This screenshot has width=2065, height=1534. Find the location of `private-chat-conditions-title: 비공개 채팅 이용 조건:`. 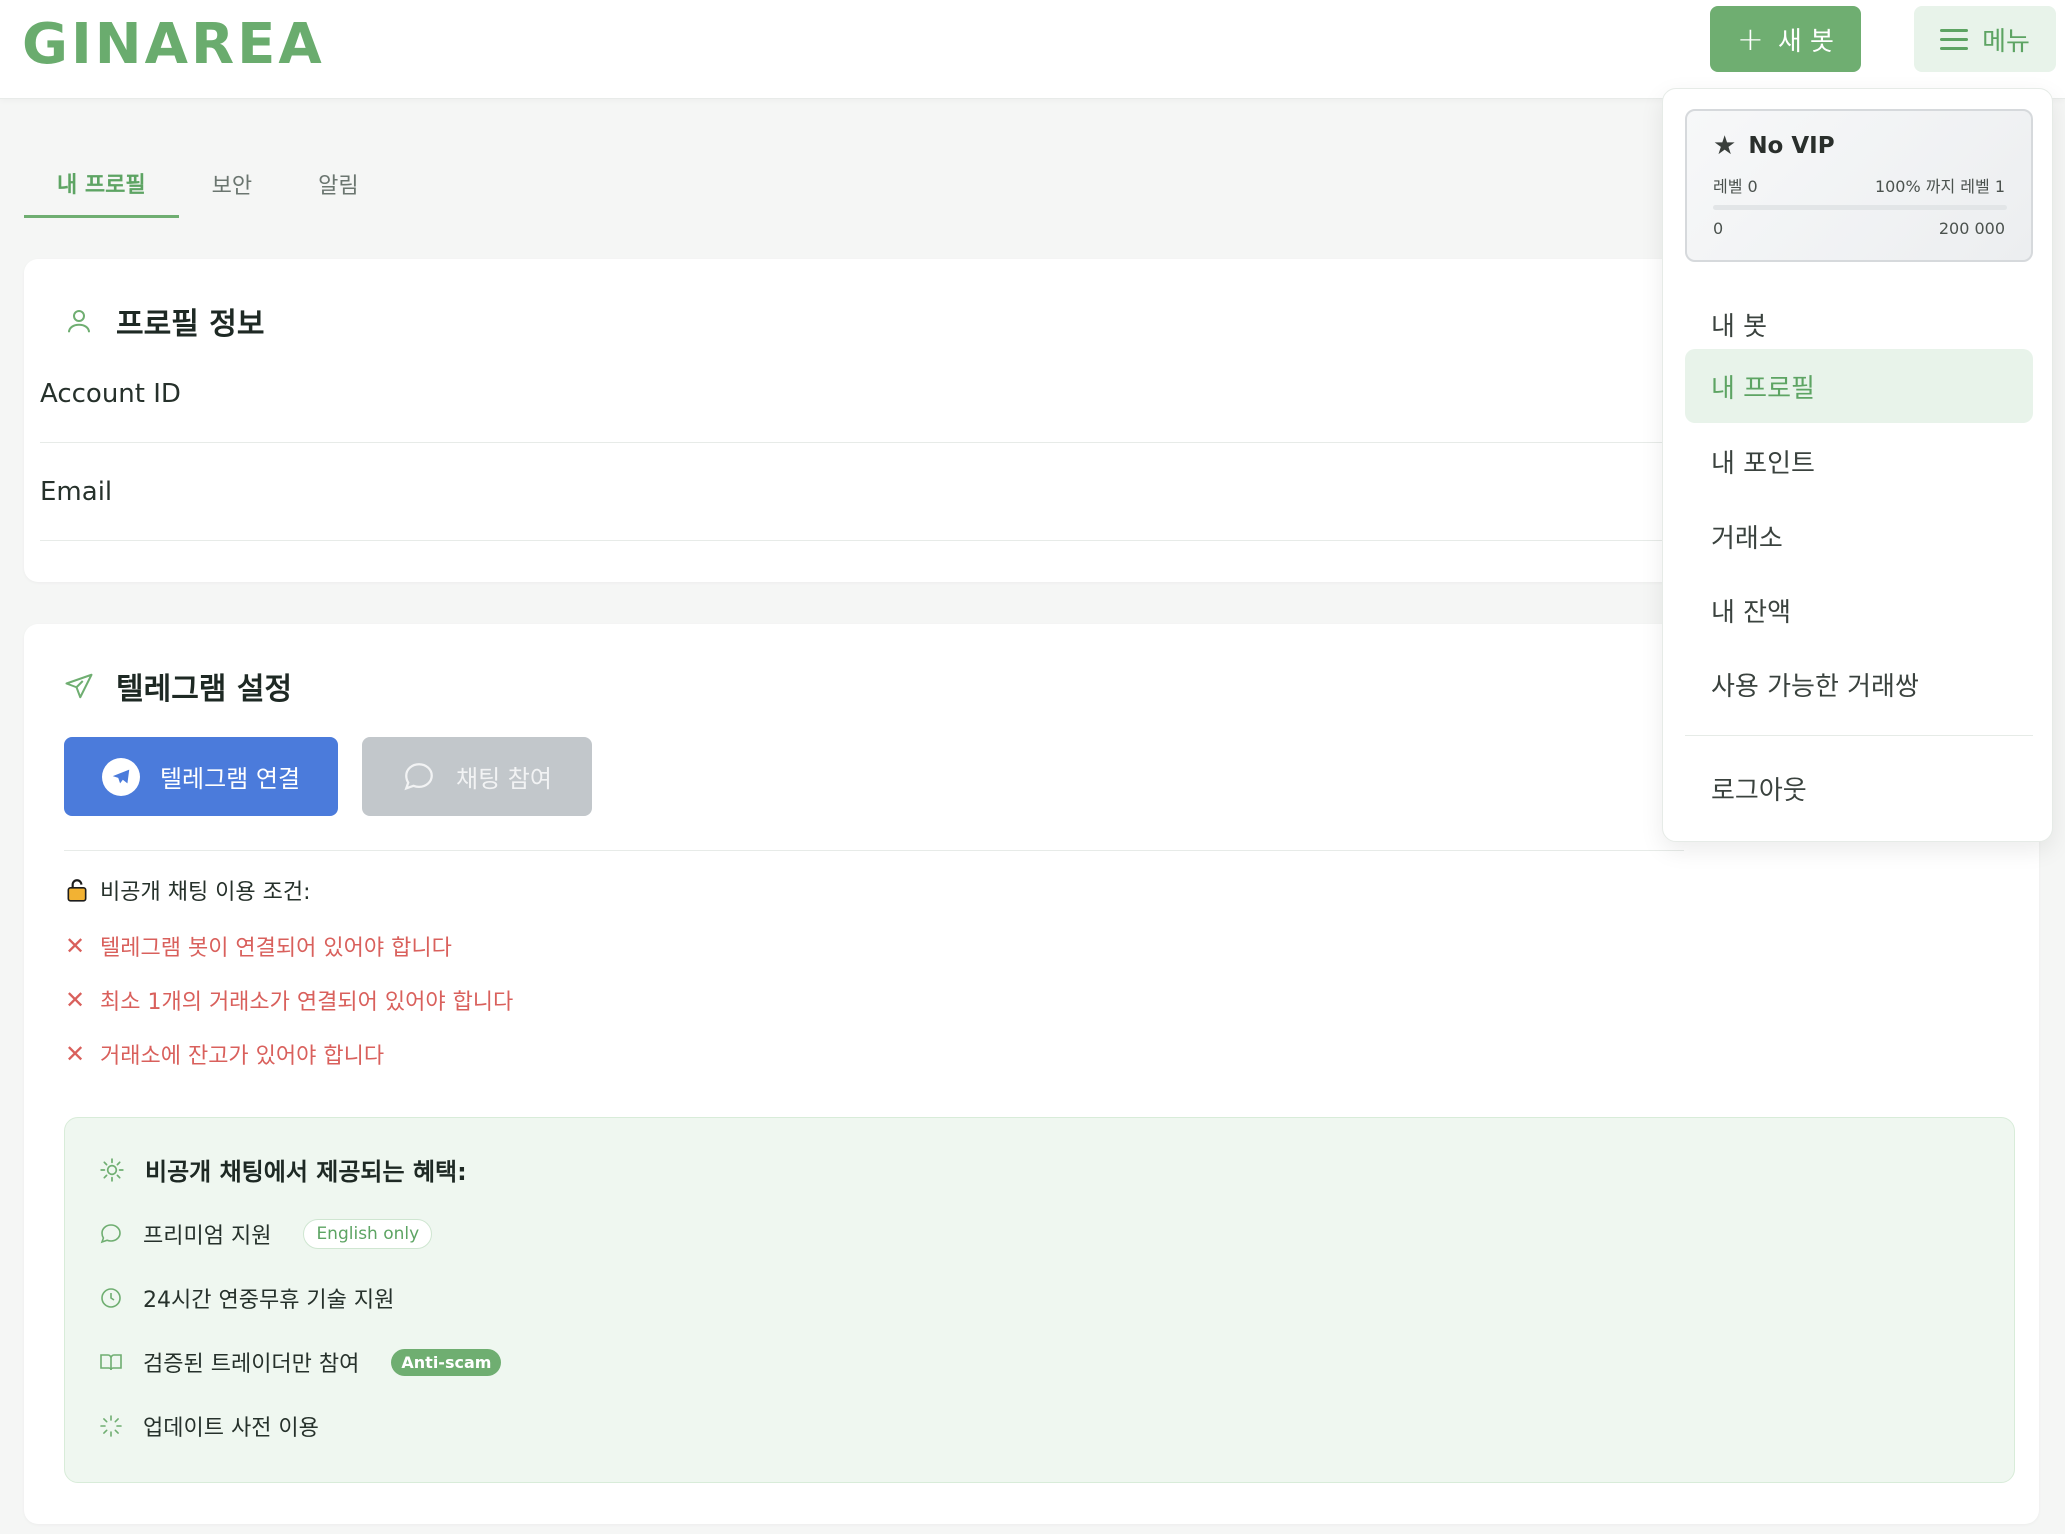

private-chat-conditions-title: 비공개 채팅 이용 조건: is located at coordinates (187, 890).